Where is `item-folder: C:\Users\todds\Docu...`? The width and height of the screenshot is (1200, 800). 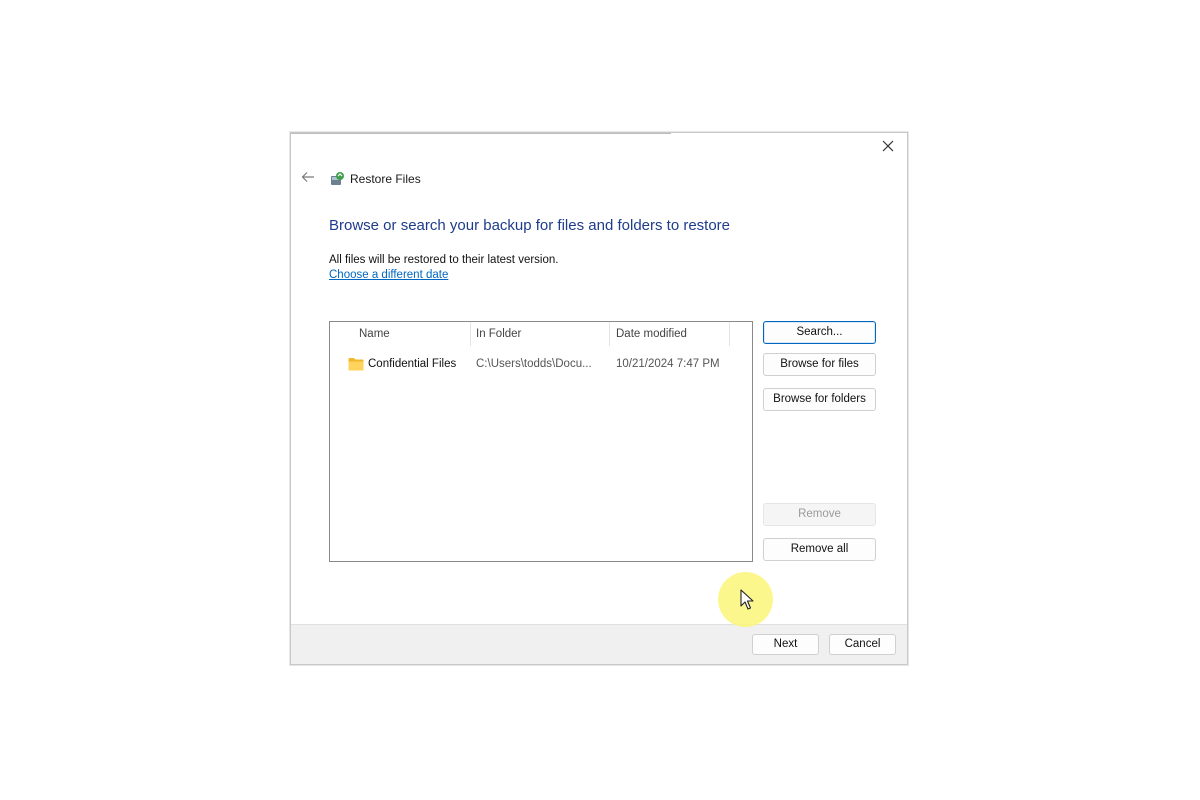 item-folder: C:\Users\todds\Docu... is located at coordinates (534, 364).